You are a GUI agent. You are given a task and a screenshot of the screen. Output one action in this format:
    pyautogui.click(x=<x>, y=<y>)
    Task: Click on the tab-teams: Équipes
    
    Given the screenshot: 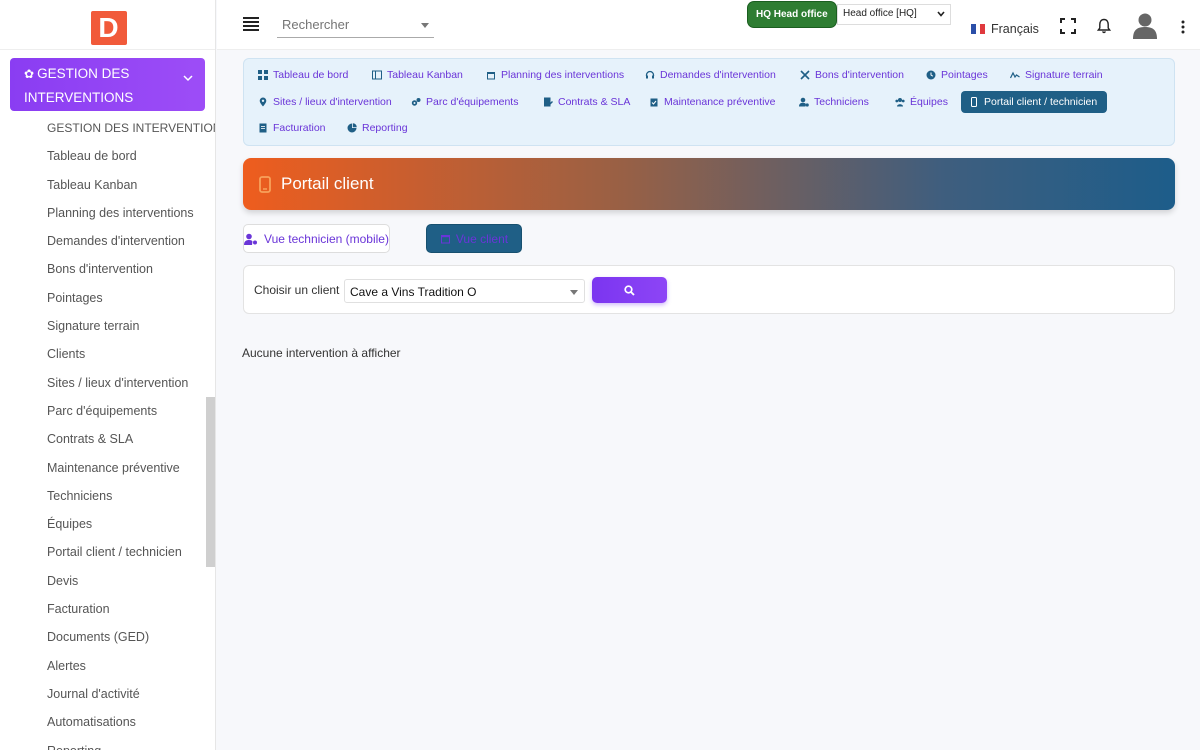 What is the action you would take?
    pyautogui.click(x=921, y=102)
    